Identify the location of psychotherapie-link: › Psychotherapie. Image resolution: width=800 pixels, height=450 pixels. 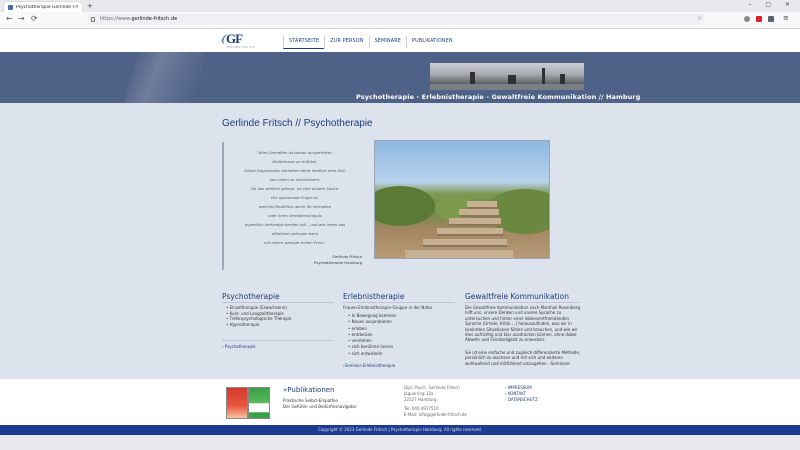
(239, 346).